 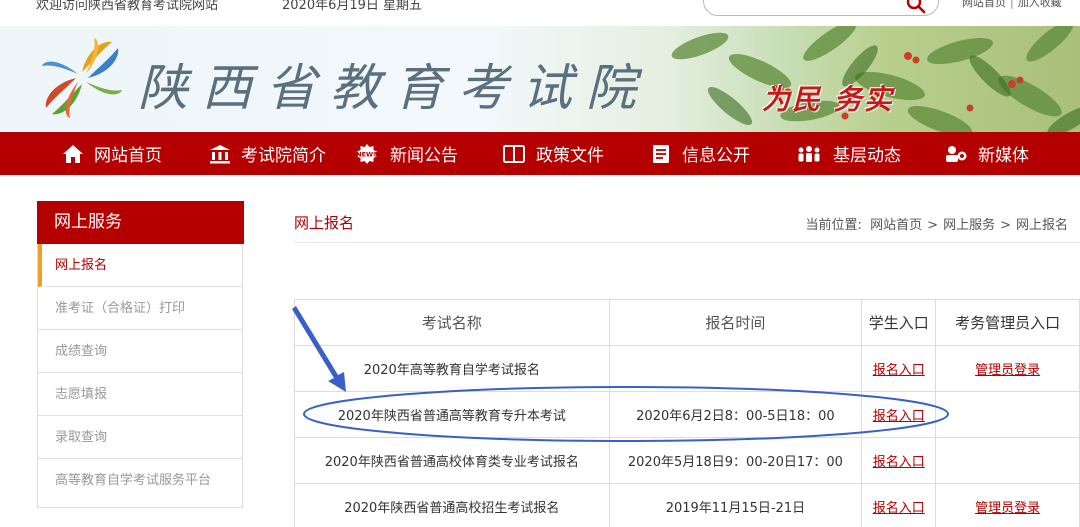 What do you see at coordinates (394, 88) in the screenshot?
I see `site-name: 陕西省教育考试院` at bounding box center [394, 88].